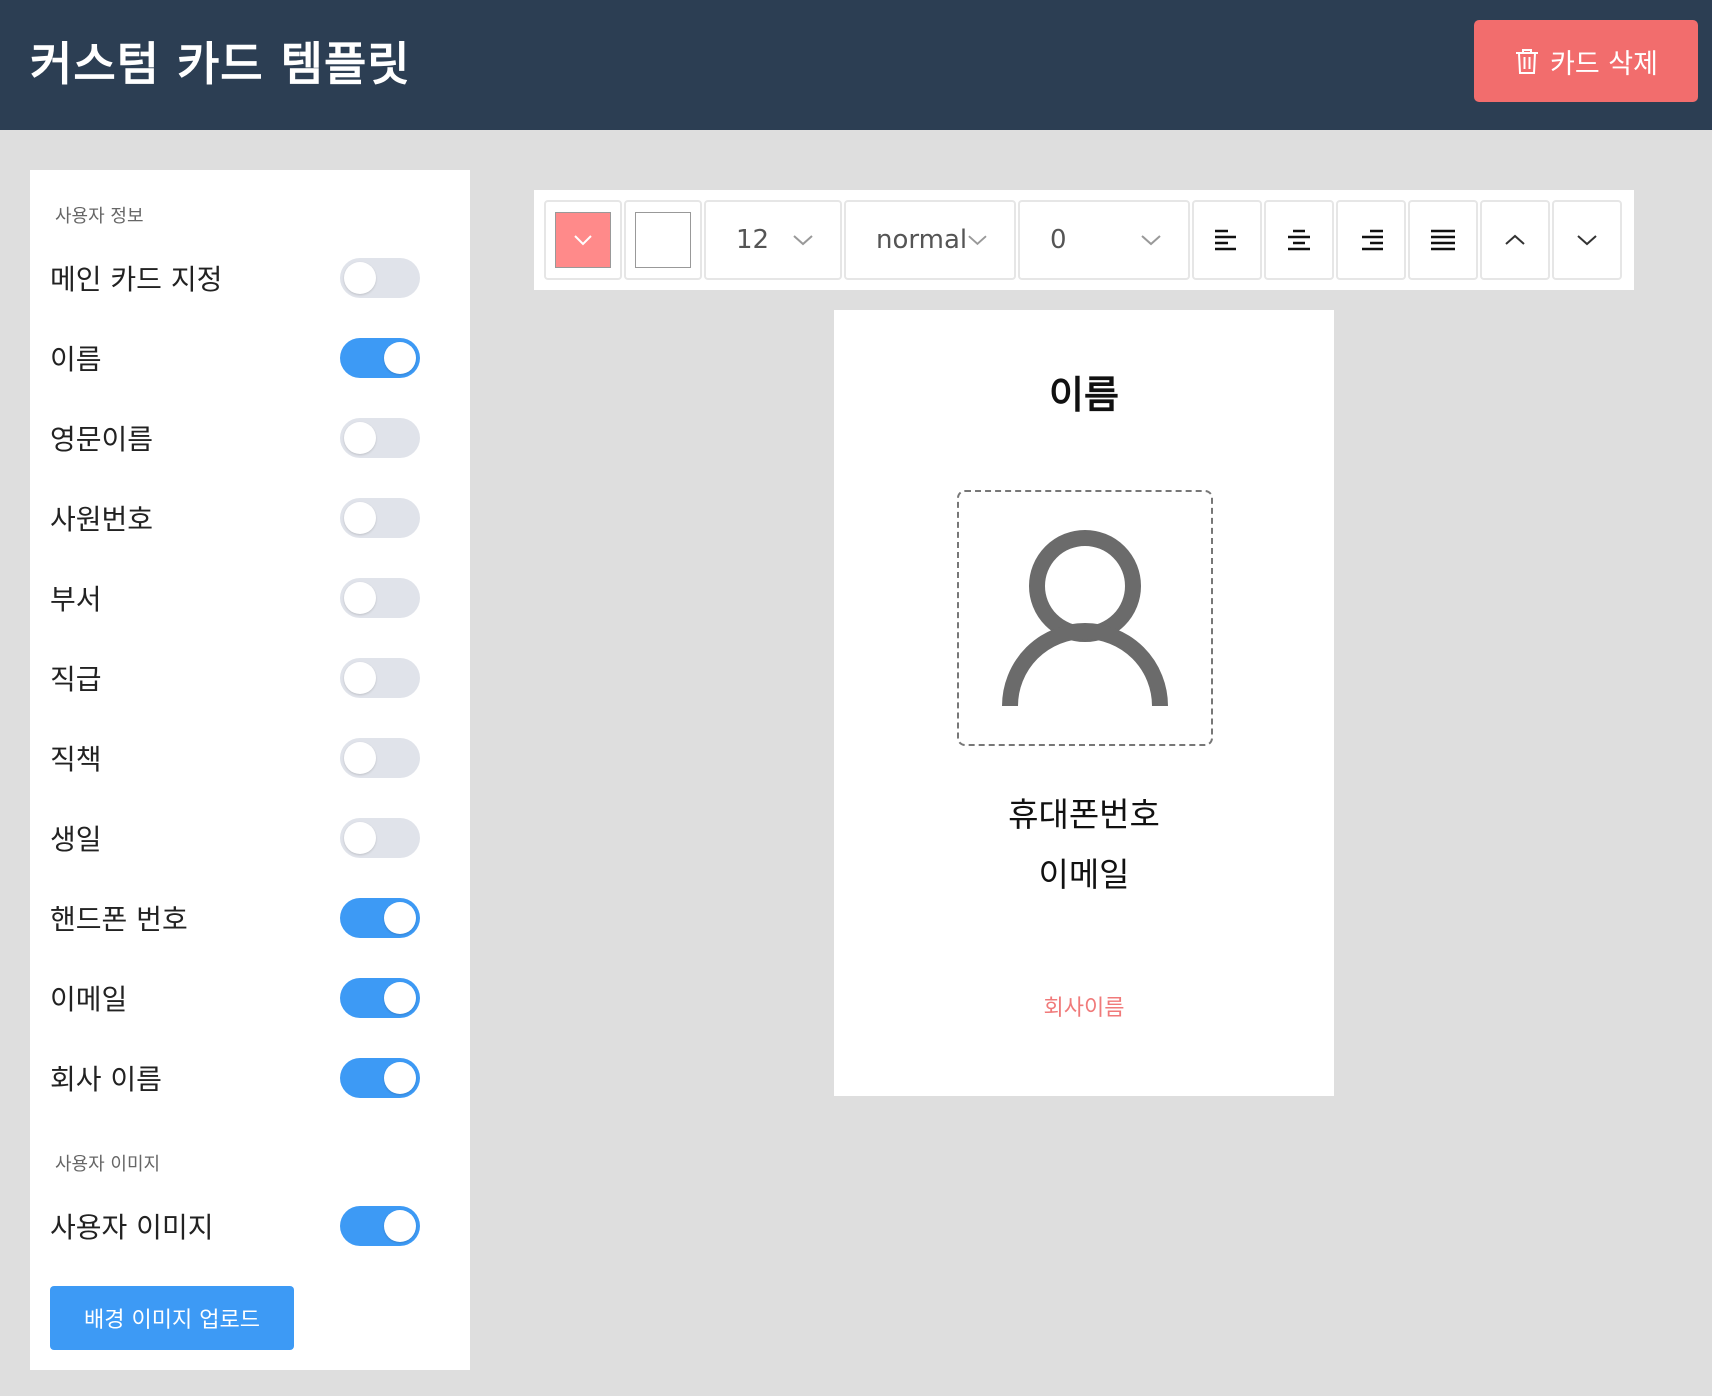 Image resolution: width=1712 pixels, height=1396 pixels. What do you see at coordinates (1084, 1006) in the screenshot?
I see `card-company-field: 회사이름` at bounding box center [1084, 1006].